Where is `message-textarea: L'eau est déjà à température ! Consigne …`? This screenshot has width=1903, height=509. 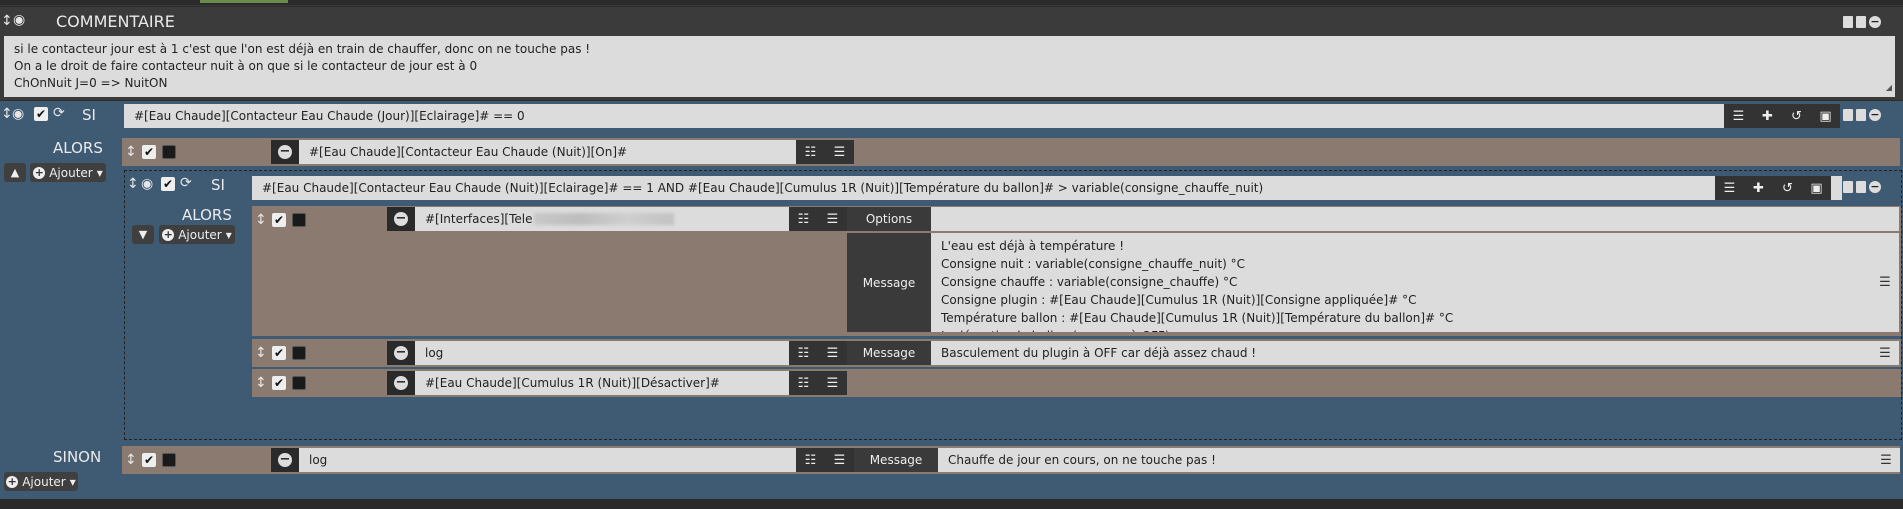
message-textarea: L'eau est déjà à température ! Consigne … is located at coordinates (1401, 282).